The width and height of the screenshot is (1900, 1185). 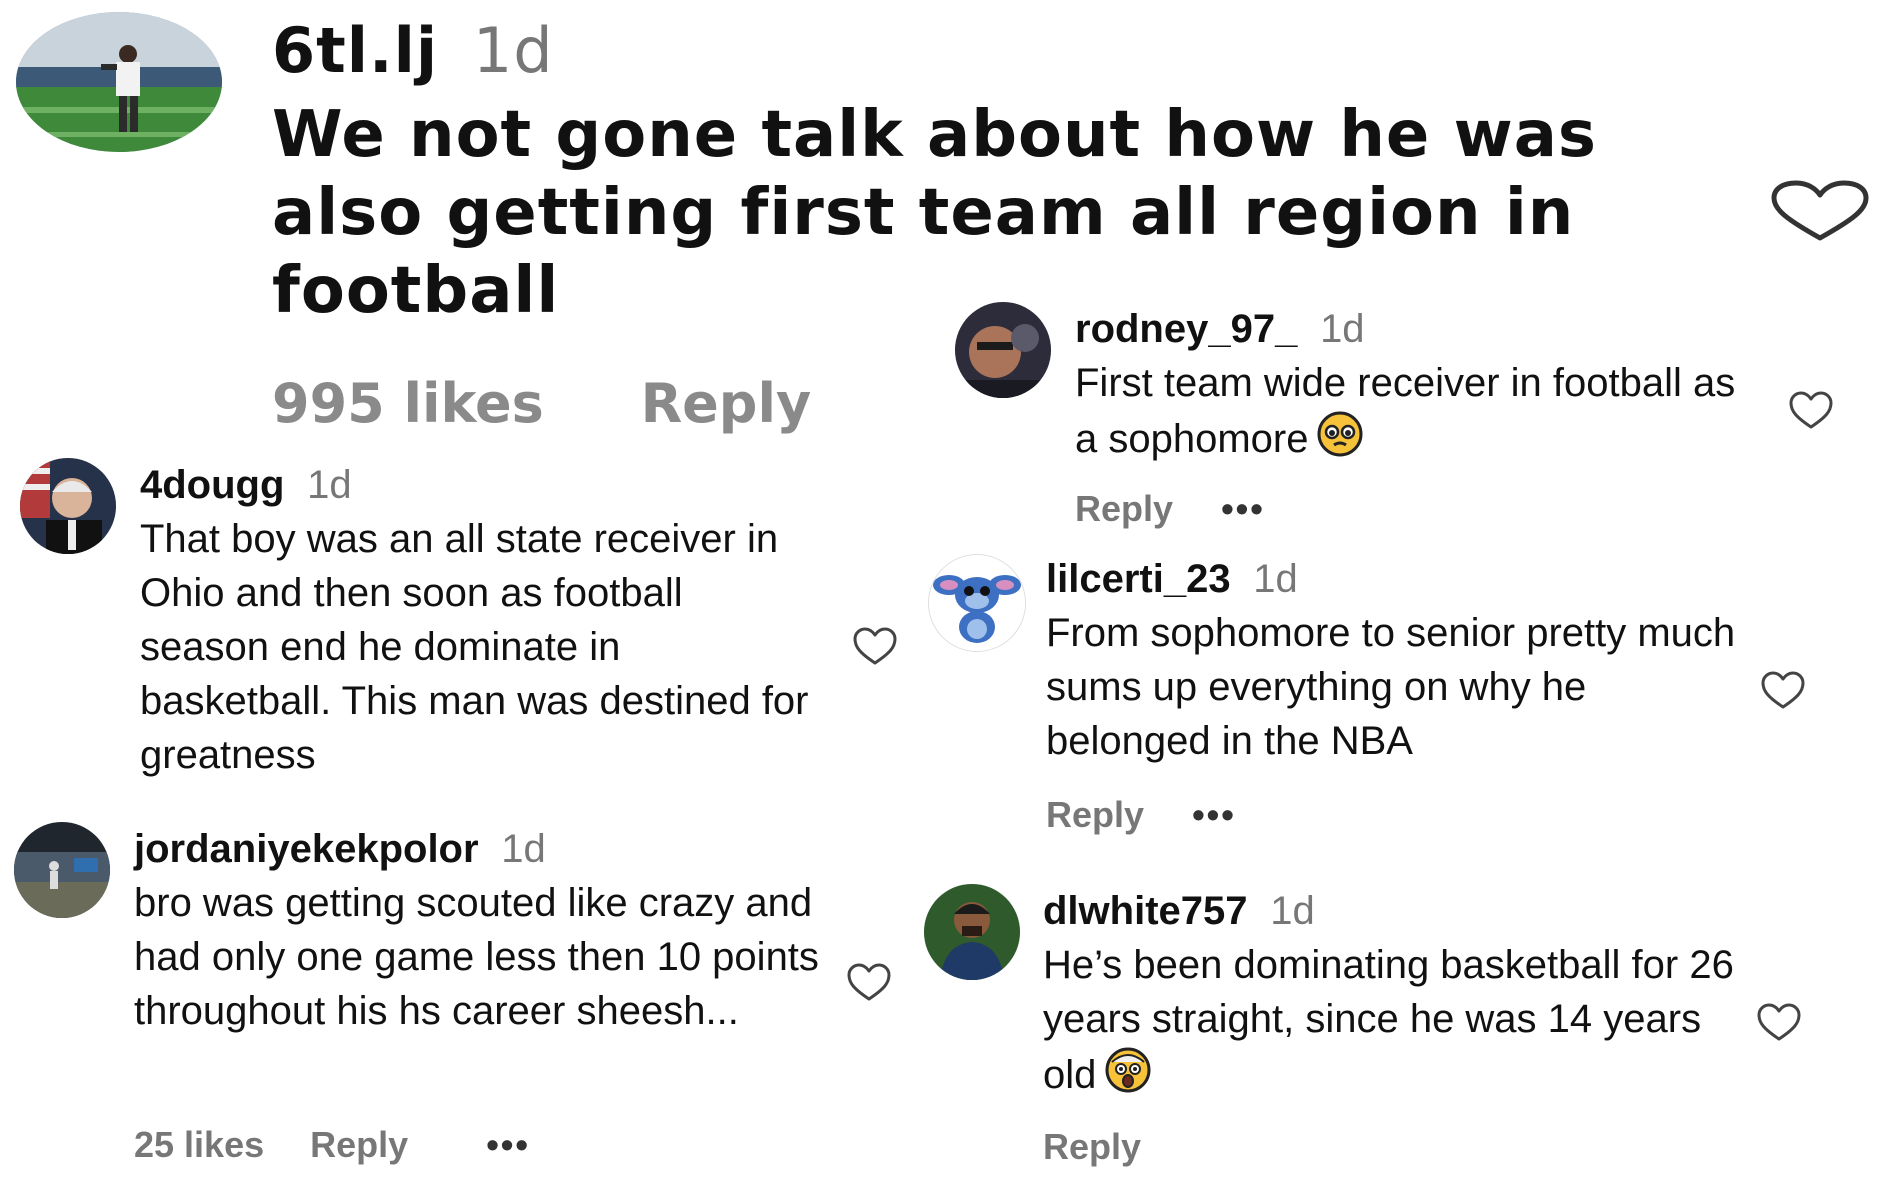 I want to click on comment-header: rodney_97_ 1d, so click(x=1220, y=329).